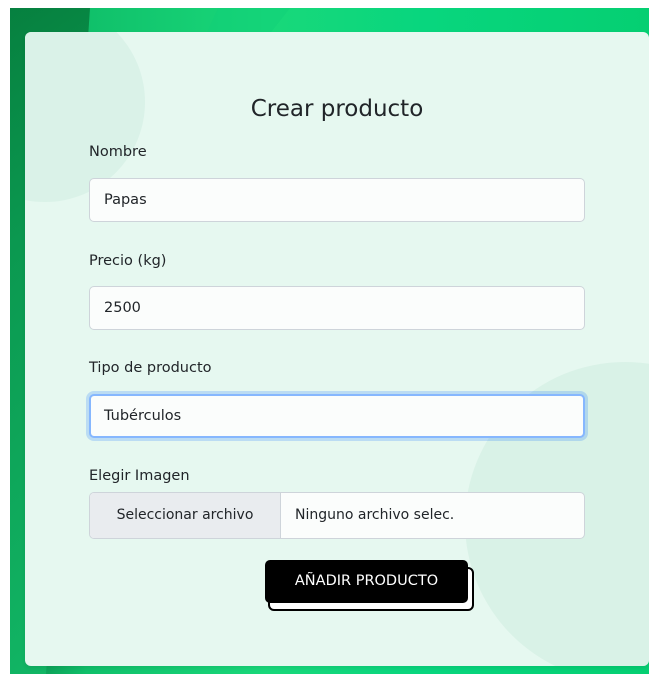 Image resolution: width=649 pixels, height=674 pixels. Describe the element at coordinates (185, 515) in the screenshot. I see `choose-file-button: Seleccionar archivo` at that location.